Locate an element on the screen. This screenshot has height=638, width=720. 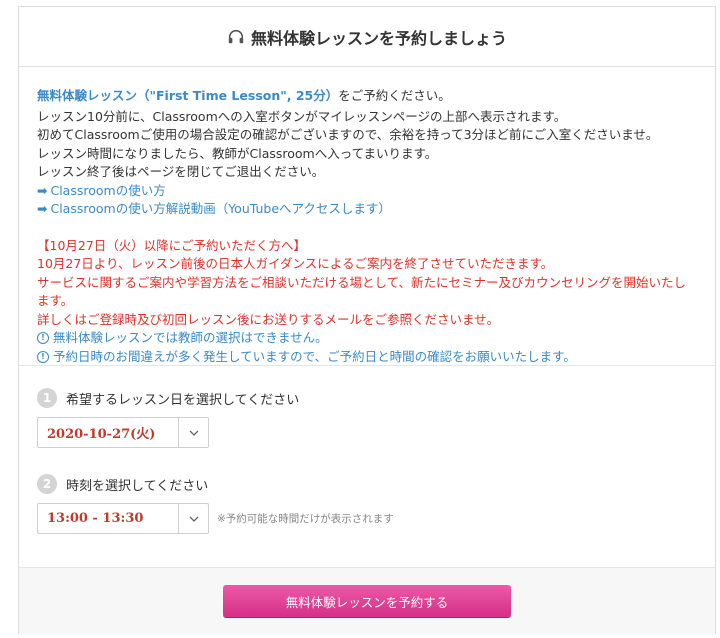
headphones-icon is located at coordinates (236, 36).